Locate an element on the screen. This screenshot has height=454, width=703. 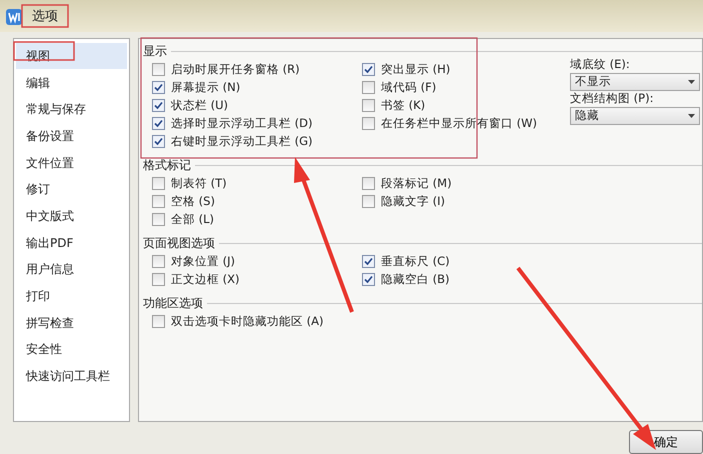
window-title: 选项 is located at coordinates (45, 17).